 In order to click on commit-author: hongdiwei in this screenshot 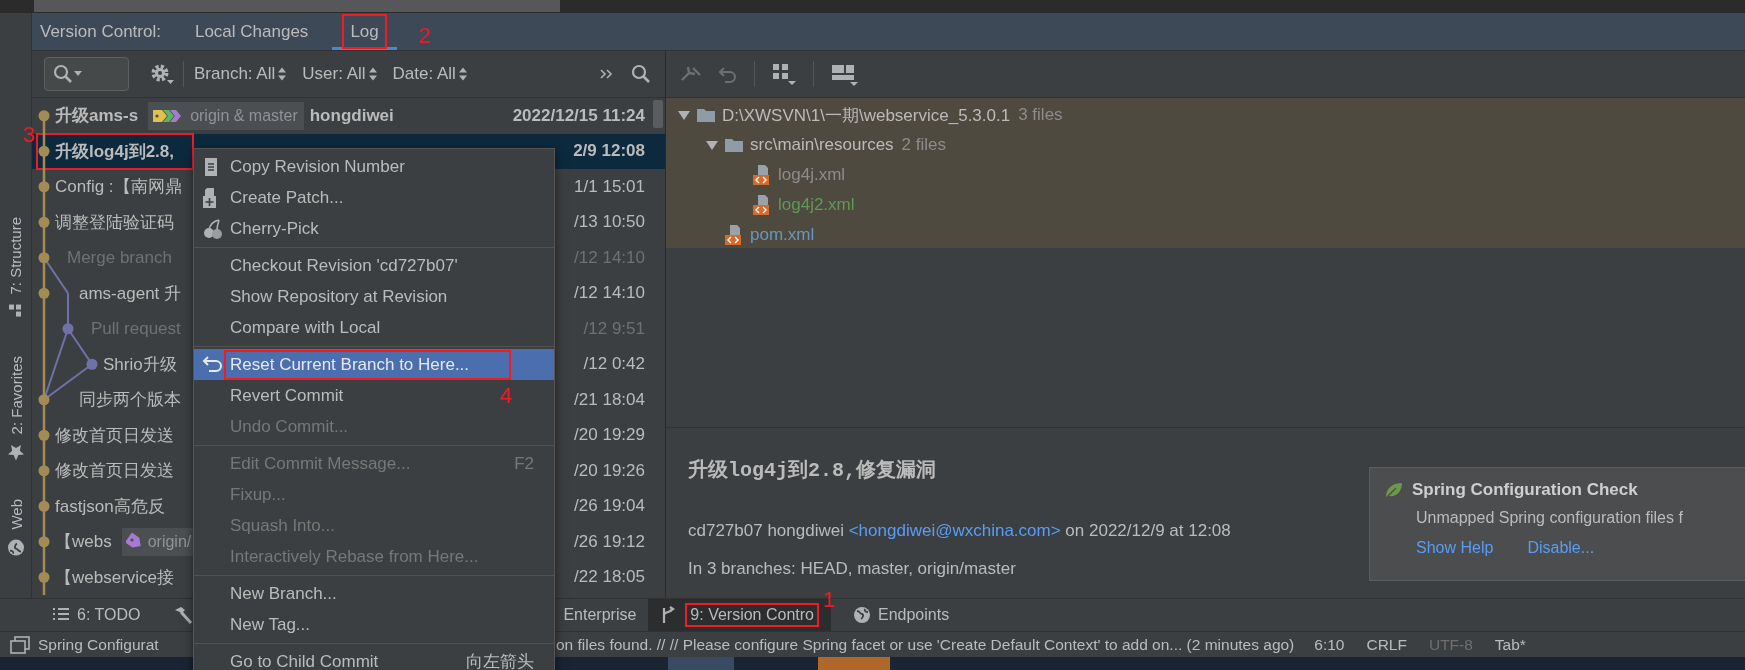, I will do `click(351, 115)`.